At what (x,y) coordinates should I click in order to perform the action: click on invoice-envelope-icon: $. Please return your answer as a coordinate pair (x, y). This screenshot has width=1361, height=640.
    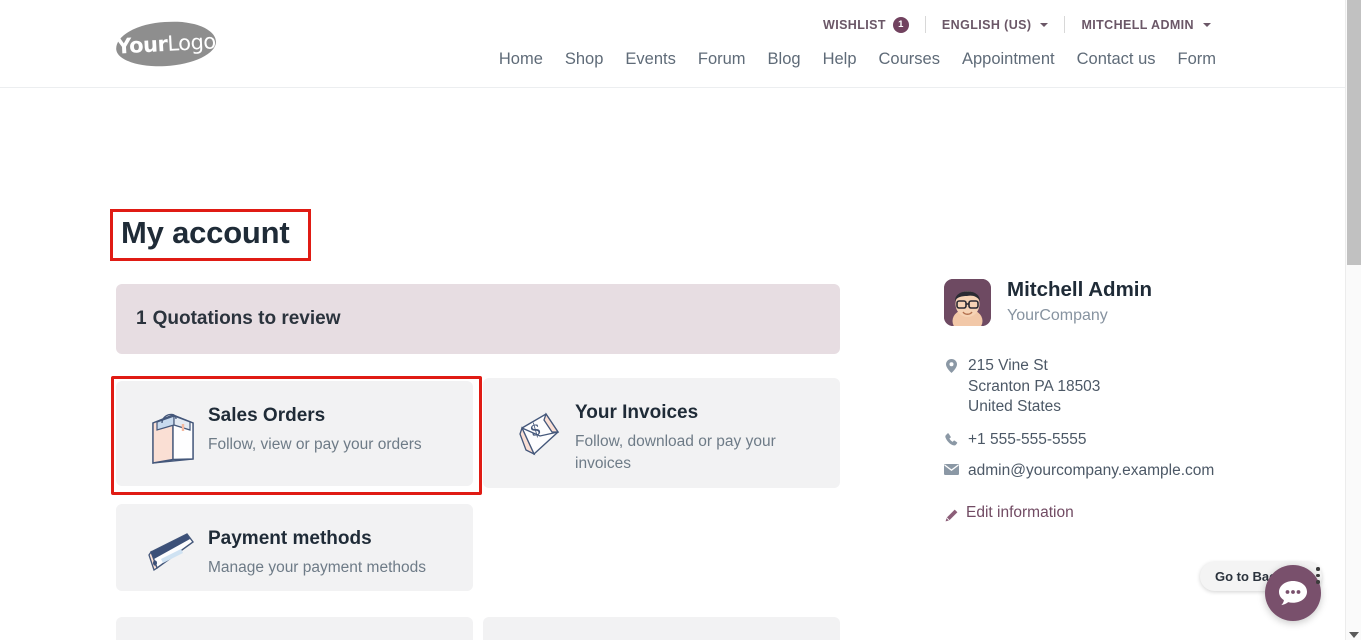
    Looking at the image, I should click on (539, 432).